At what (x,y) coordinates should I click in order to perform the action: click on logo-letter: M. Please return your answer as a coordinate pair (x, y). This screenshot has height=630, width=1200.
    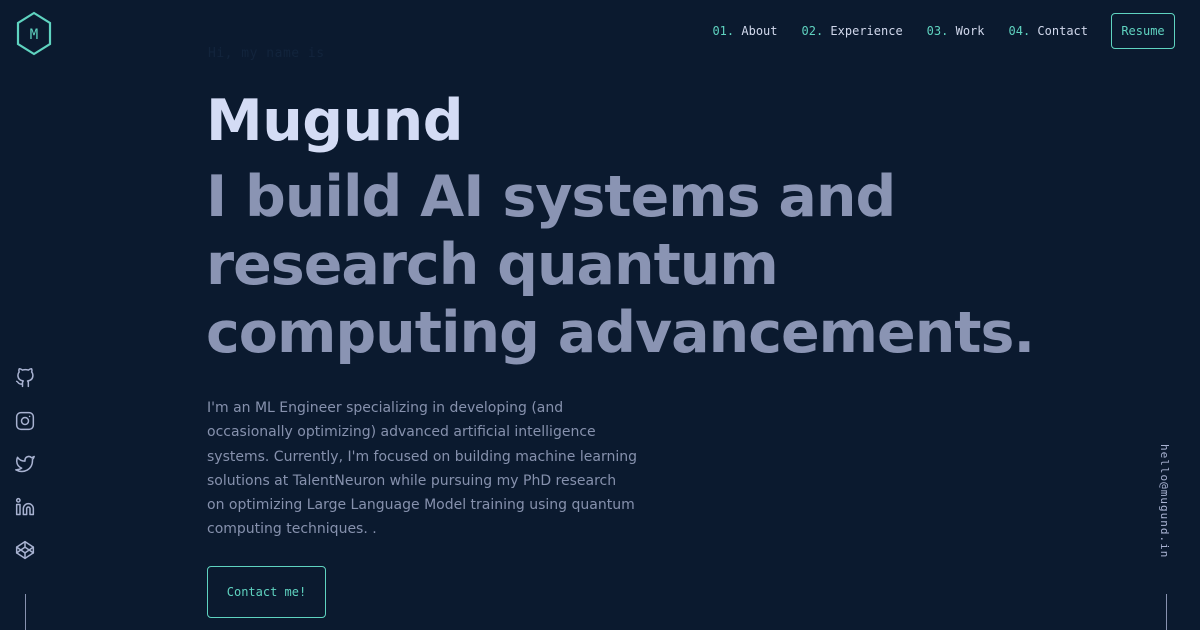
    Looking at the image, I should click on (34, 35).